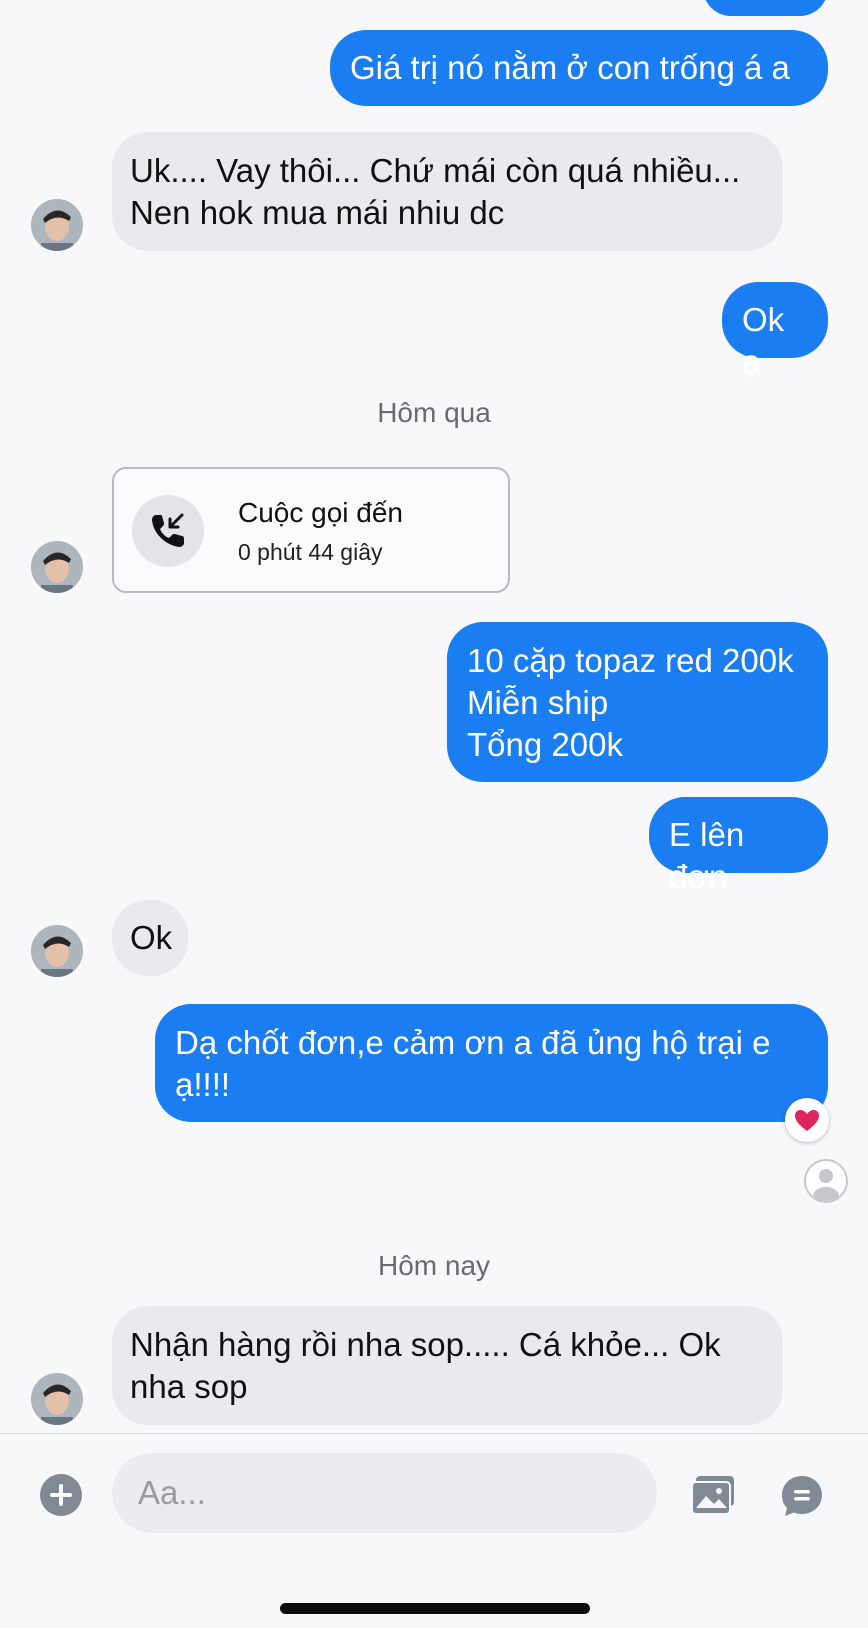  Describe the element at coordinates (311, 530) in the screenshot. I see `call-log-card: Cuộc gọi đến 0 phút 44 giây` at that location.